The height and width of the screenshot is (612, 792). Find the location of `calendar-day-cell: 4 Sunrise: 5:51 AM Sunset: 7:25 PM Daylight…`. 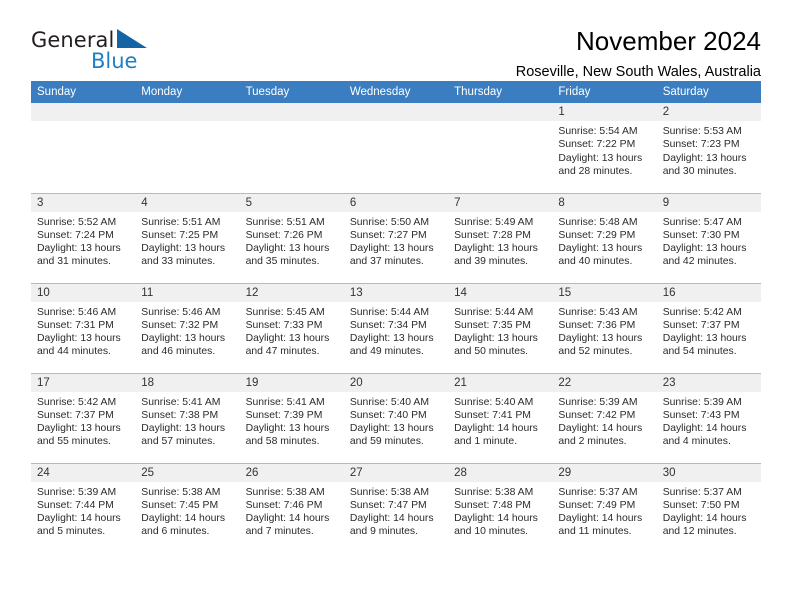

calendar-day-cell: 4 Sunrise: 5:51 AM Sunset: 7:25 PM Daylight… is located at coordinates (187, 237).